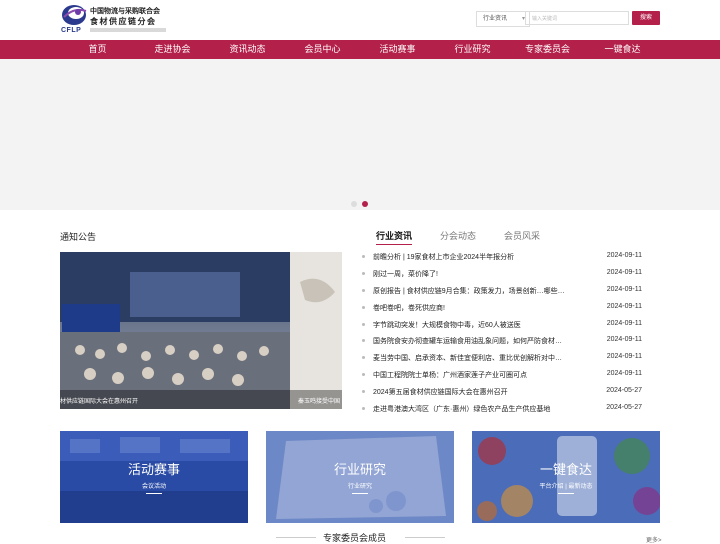 This screenshot has height=544, width=720. I want to click on notice-title: 通知公告, so click(78, 237).